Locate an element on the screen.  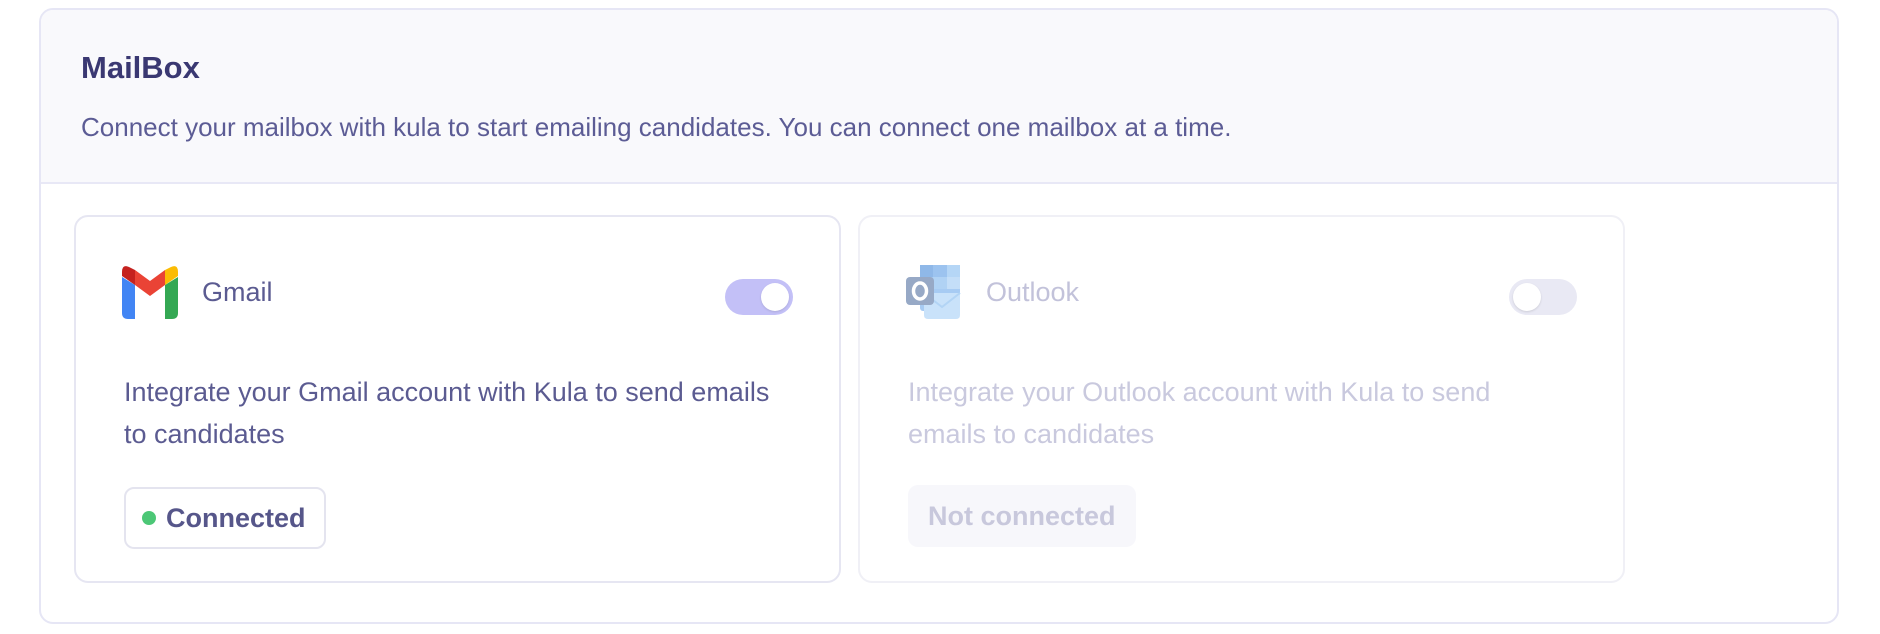
gmail-card-header: Gmail is located at coordinates (197, 292).